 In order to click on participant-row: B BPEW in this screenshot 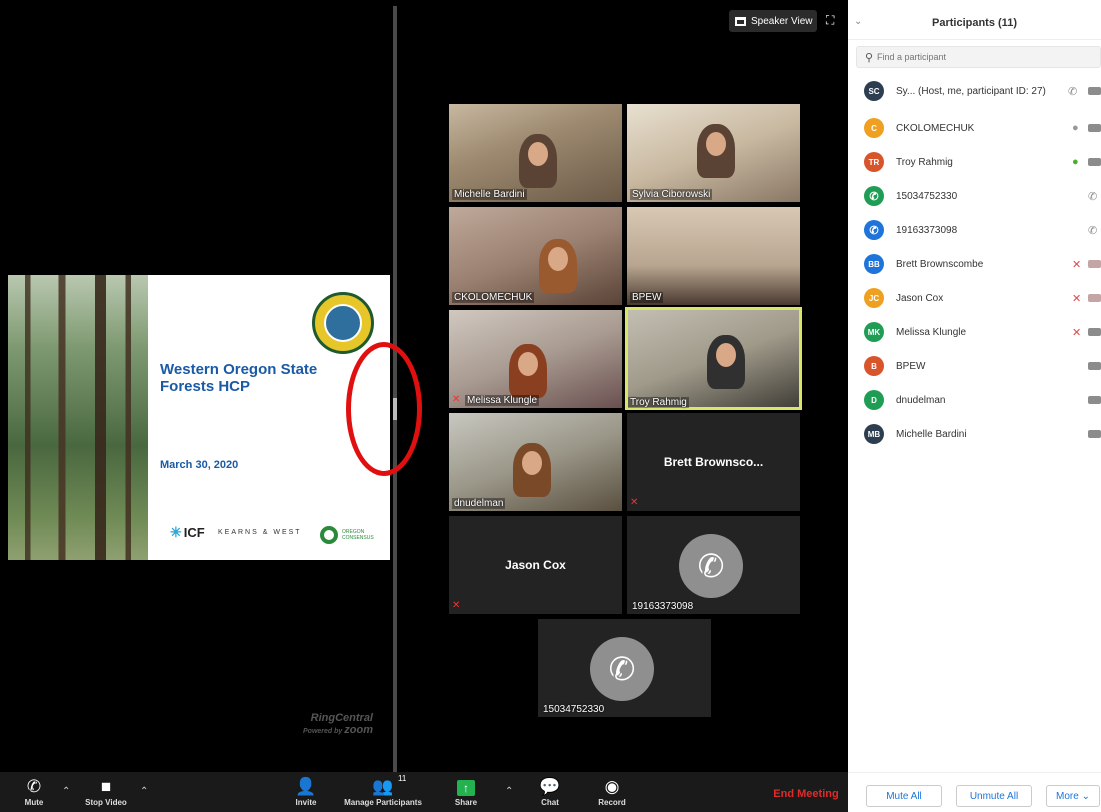, I will do `click(974, 366)`.